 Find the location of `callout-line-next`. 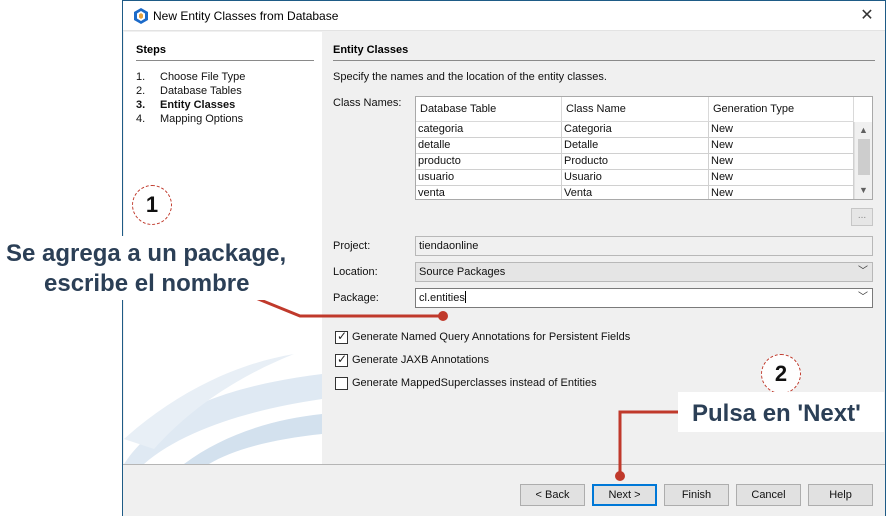

callout-line-next is located at coordinates (649, 443).